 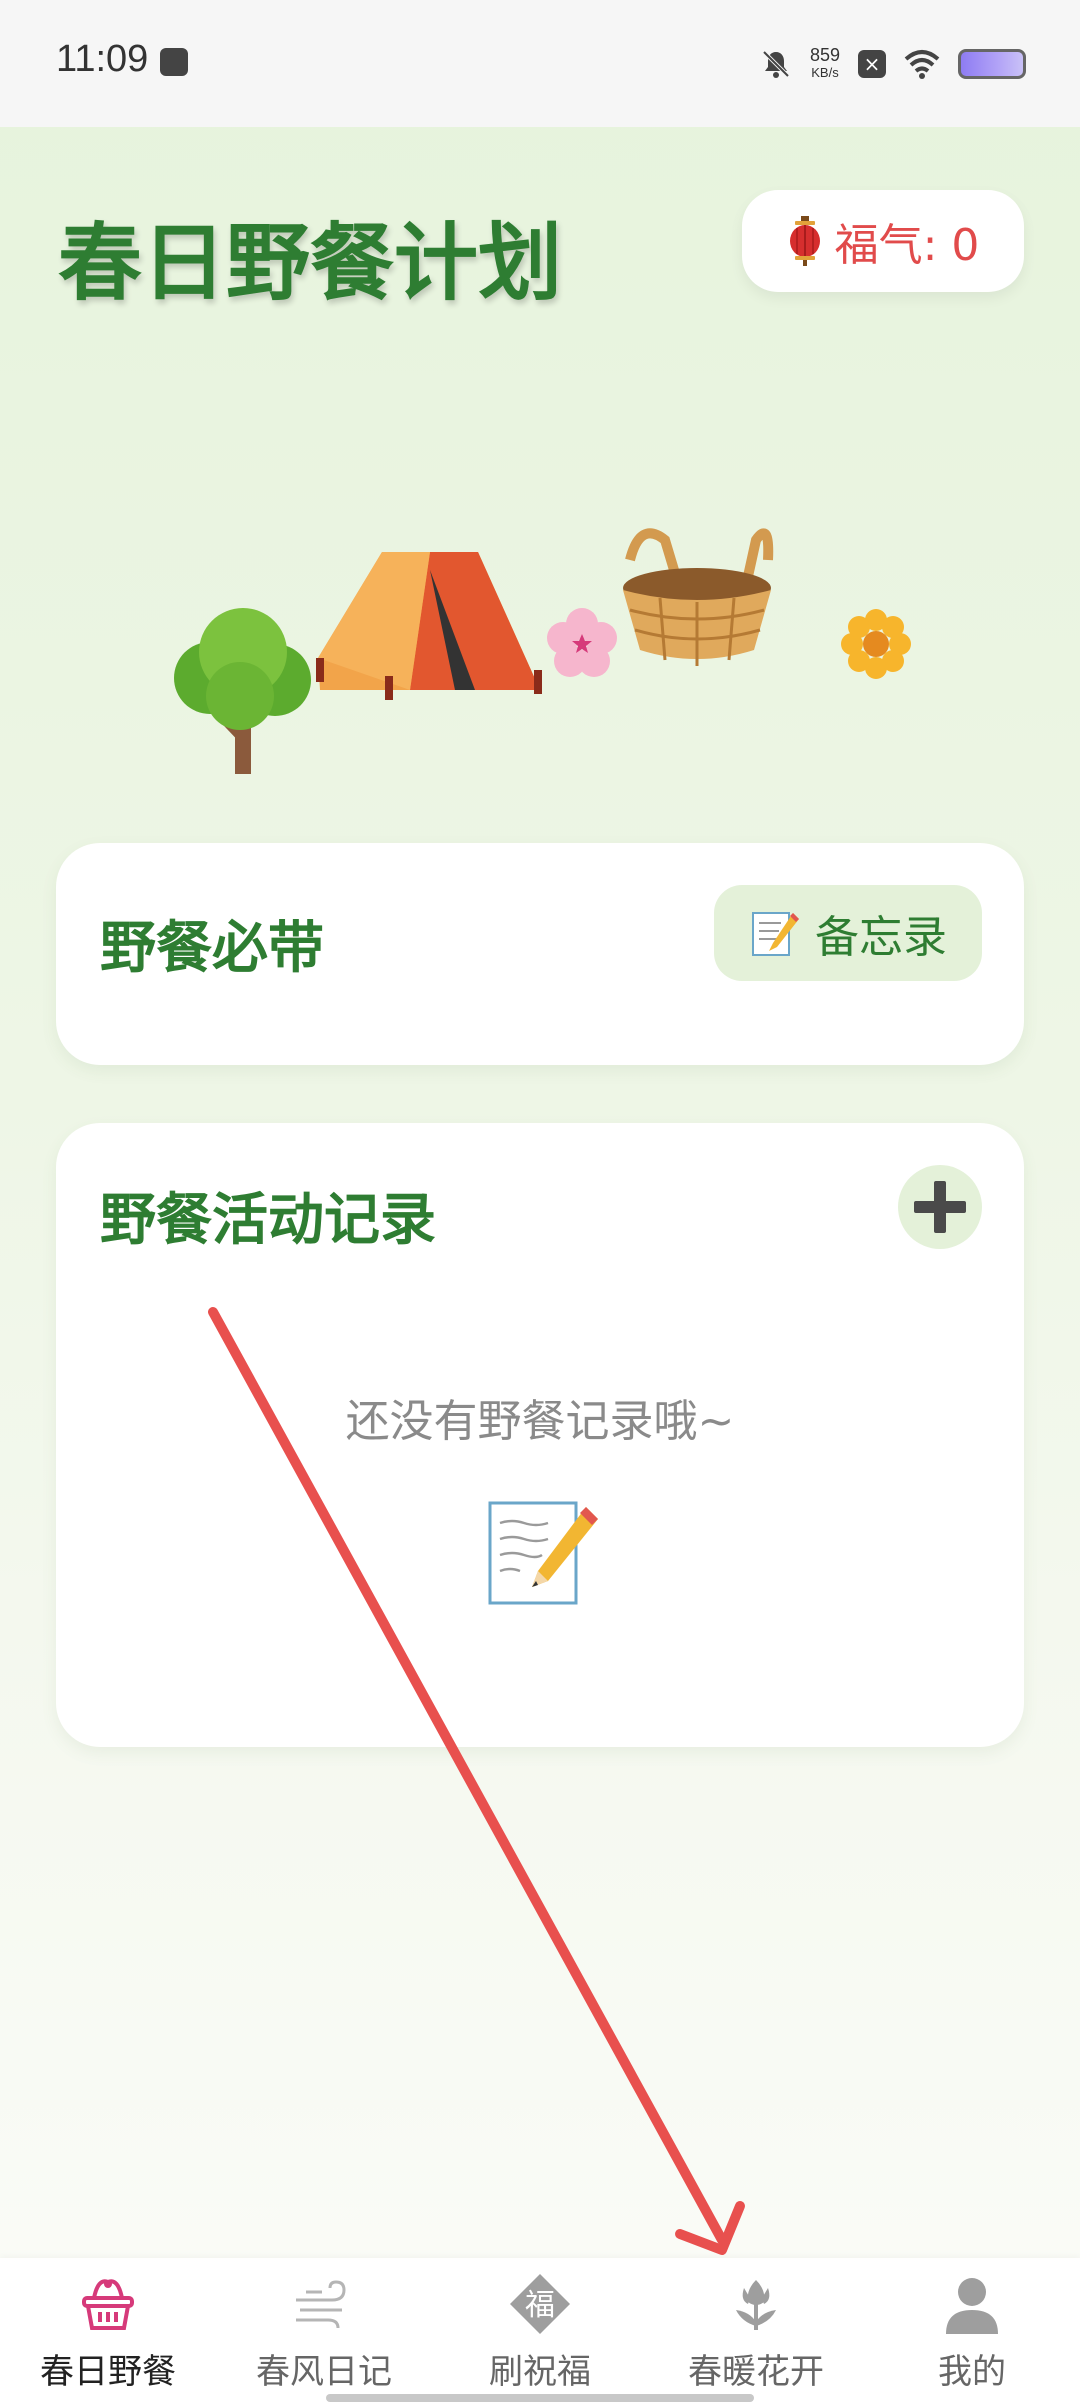 I want to click on tulip-icon, so click(x=756, y=2305).